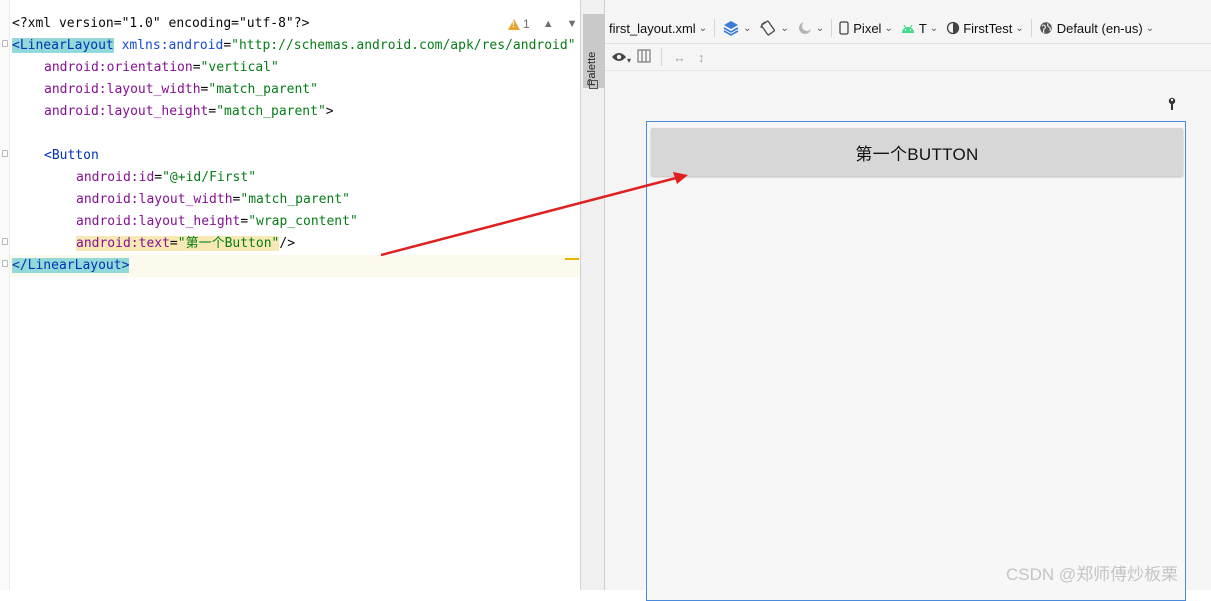  What do you see at coordinates (71, 265) in the screenshot?
I see `linearlayout-close-tag: </LinearLayout>` at bounding box center [71, 265].